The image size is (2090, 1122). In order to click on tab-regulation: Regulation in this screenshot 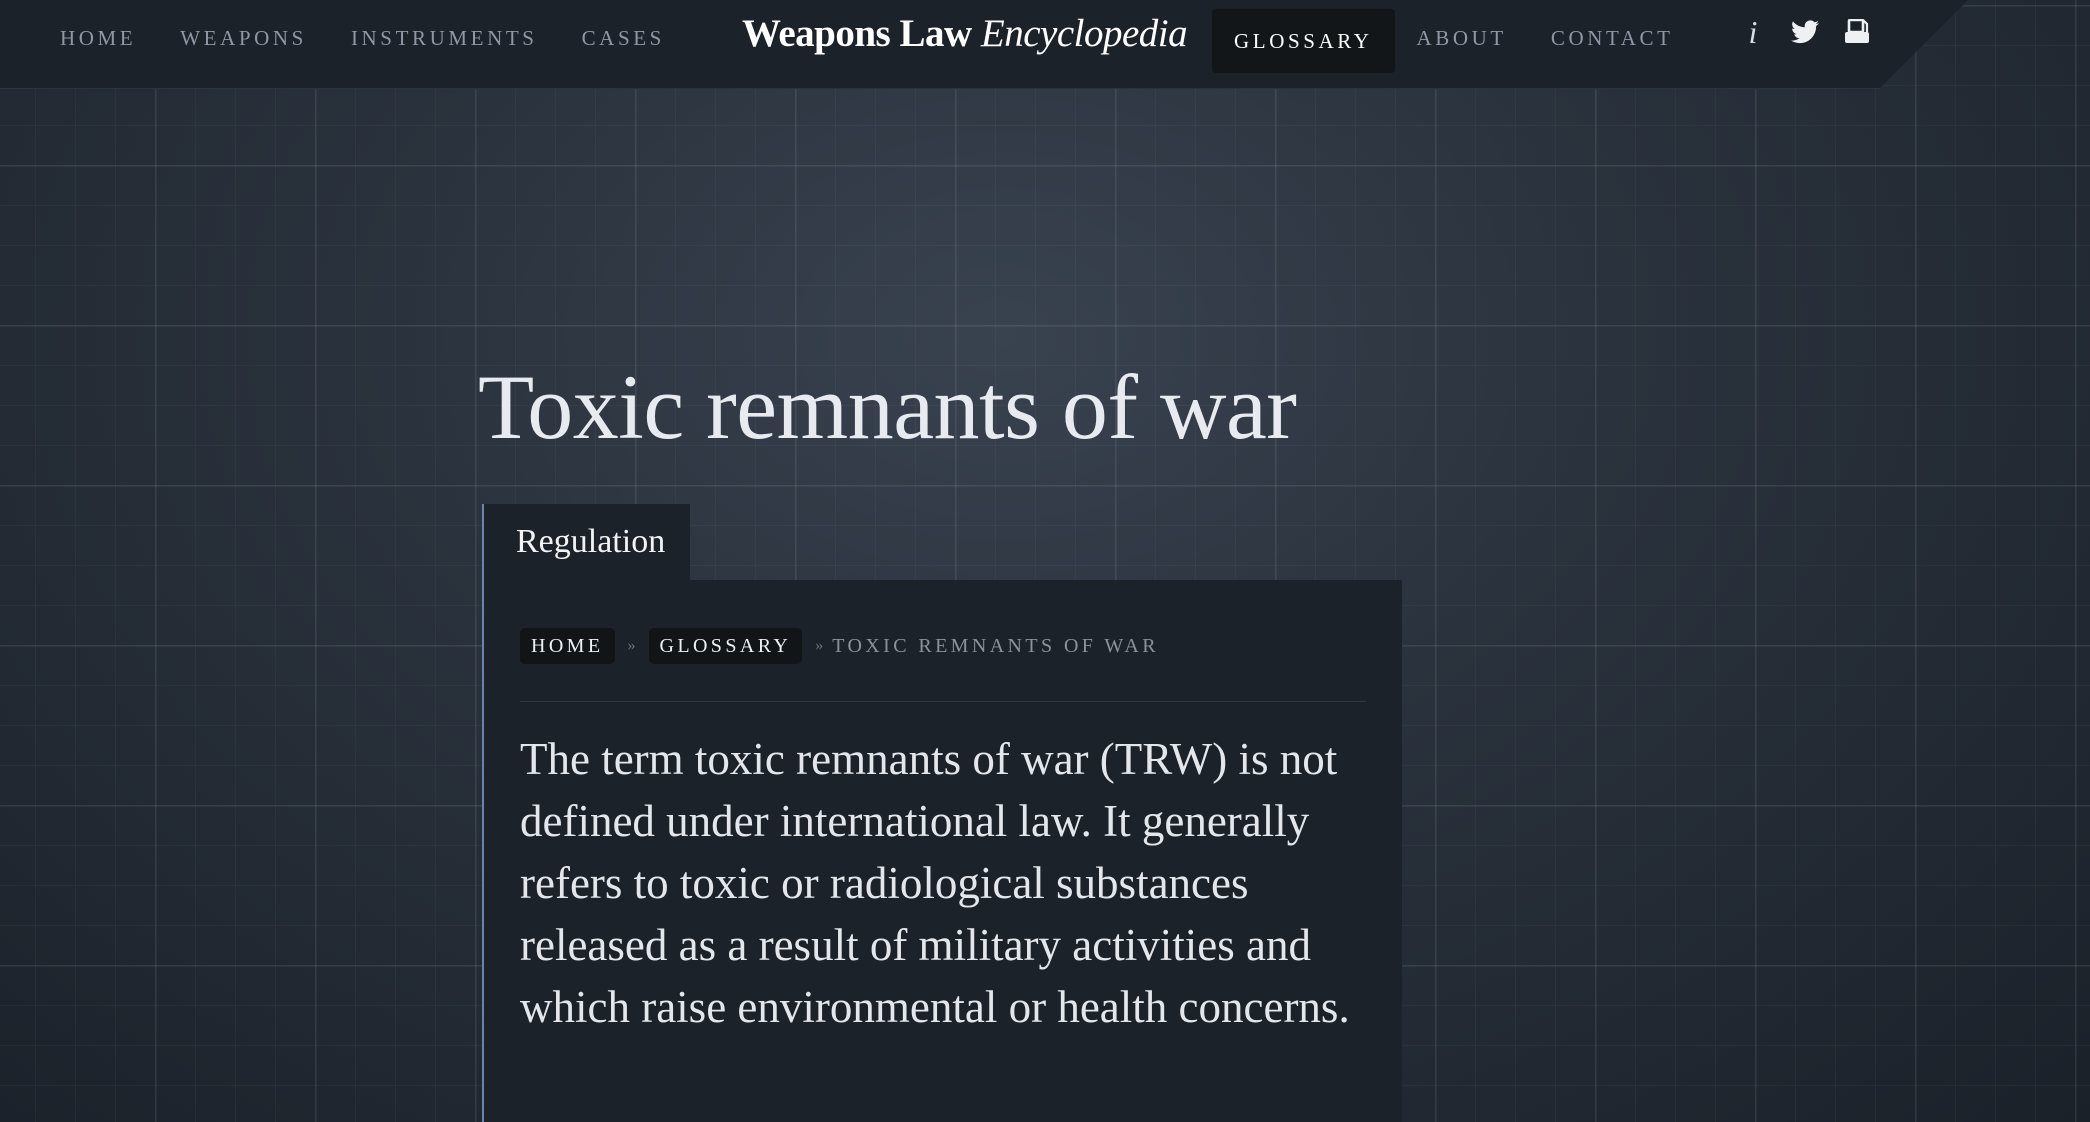, I will do `click(586, 542)`.